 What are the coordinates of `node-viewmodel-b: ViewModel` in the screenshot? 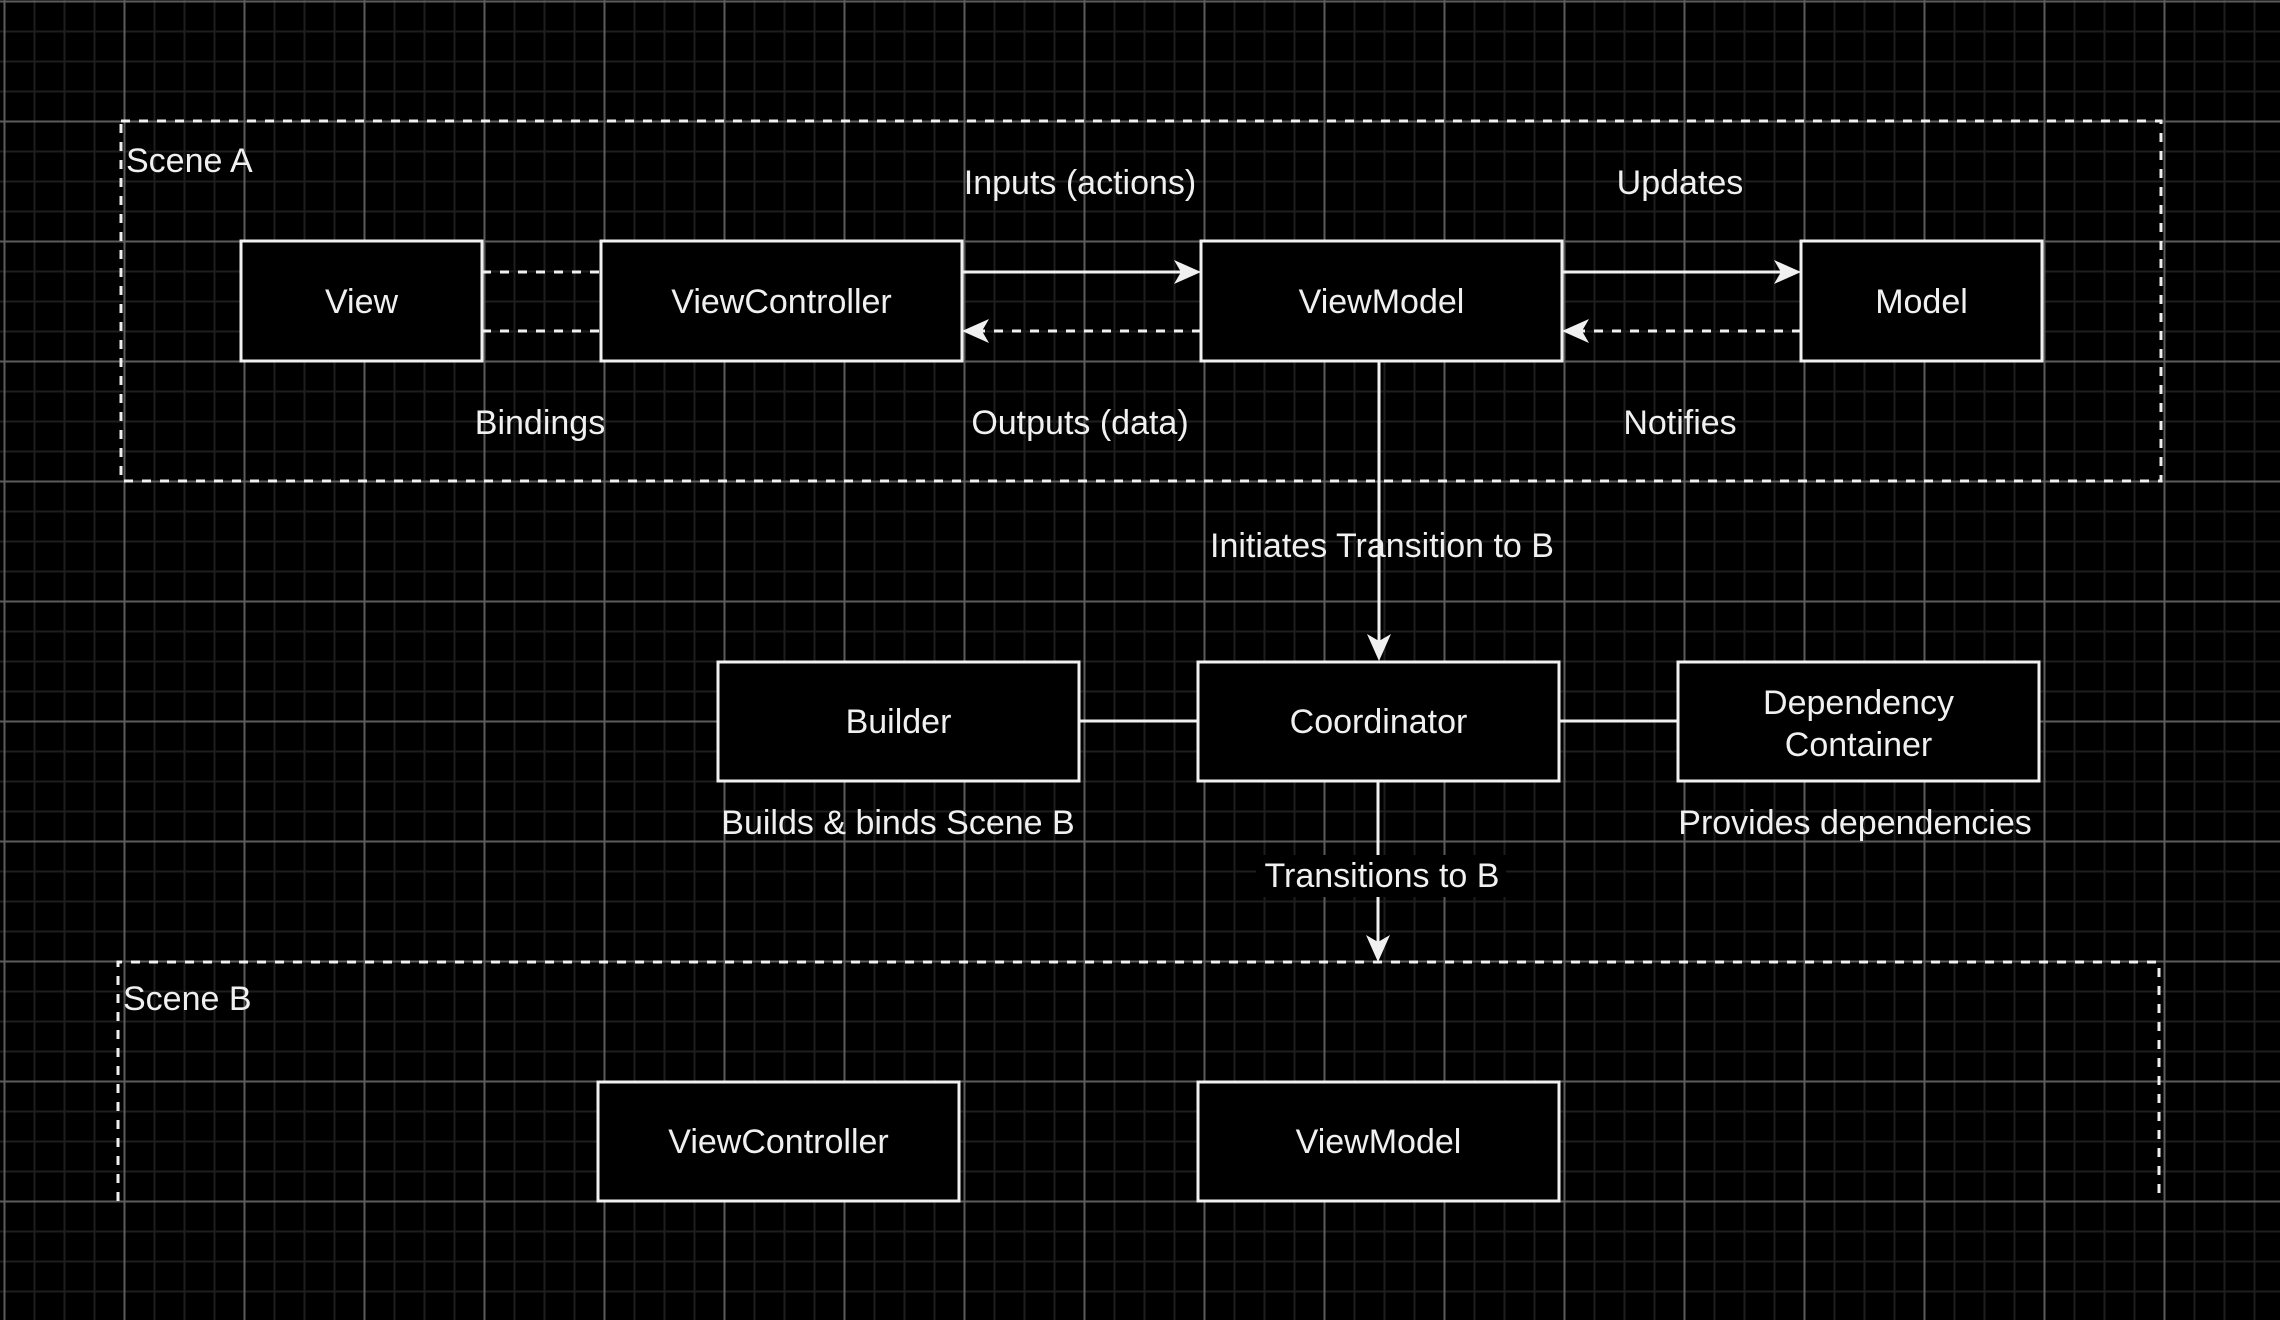 It's located at (1378, 1141).